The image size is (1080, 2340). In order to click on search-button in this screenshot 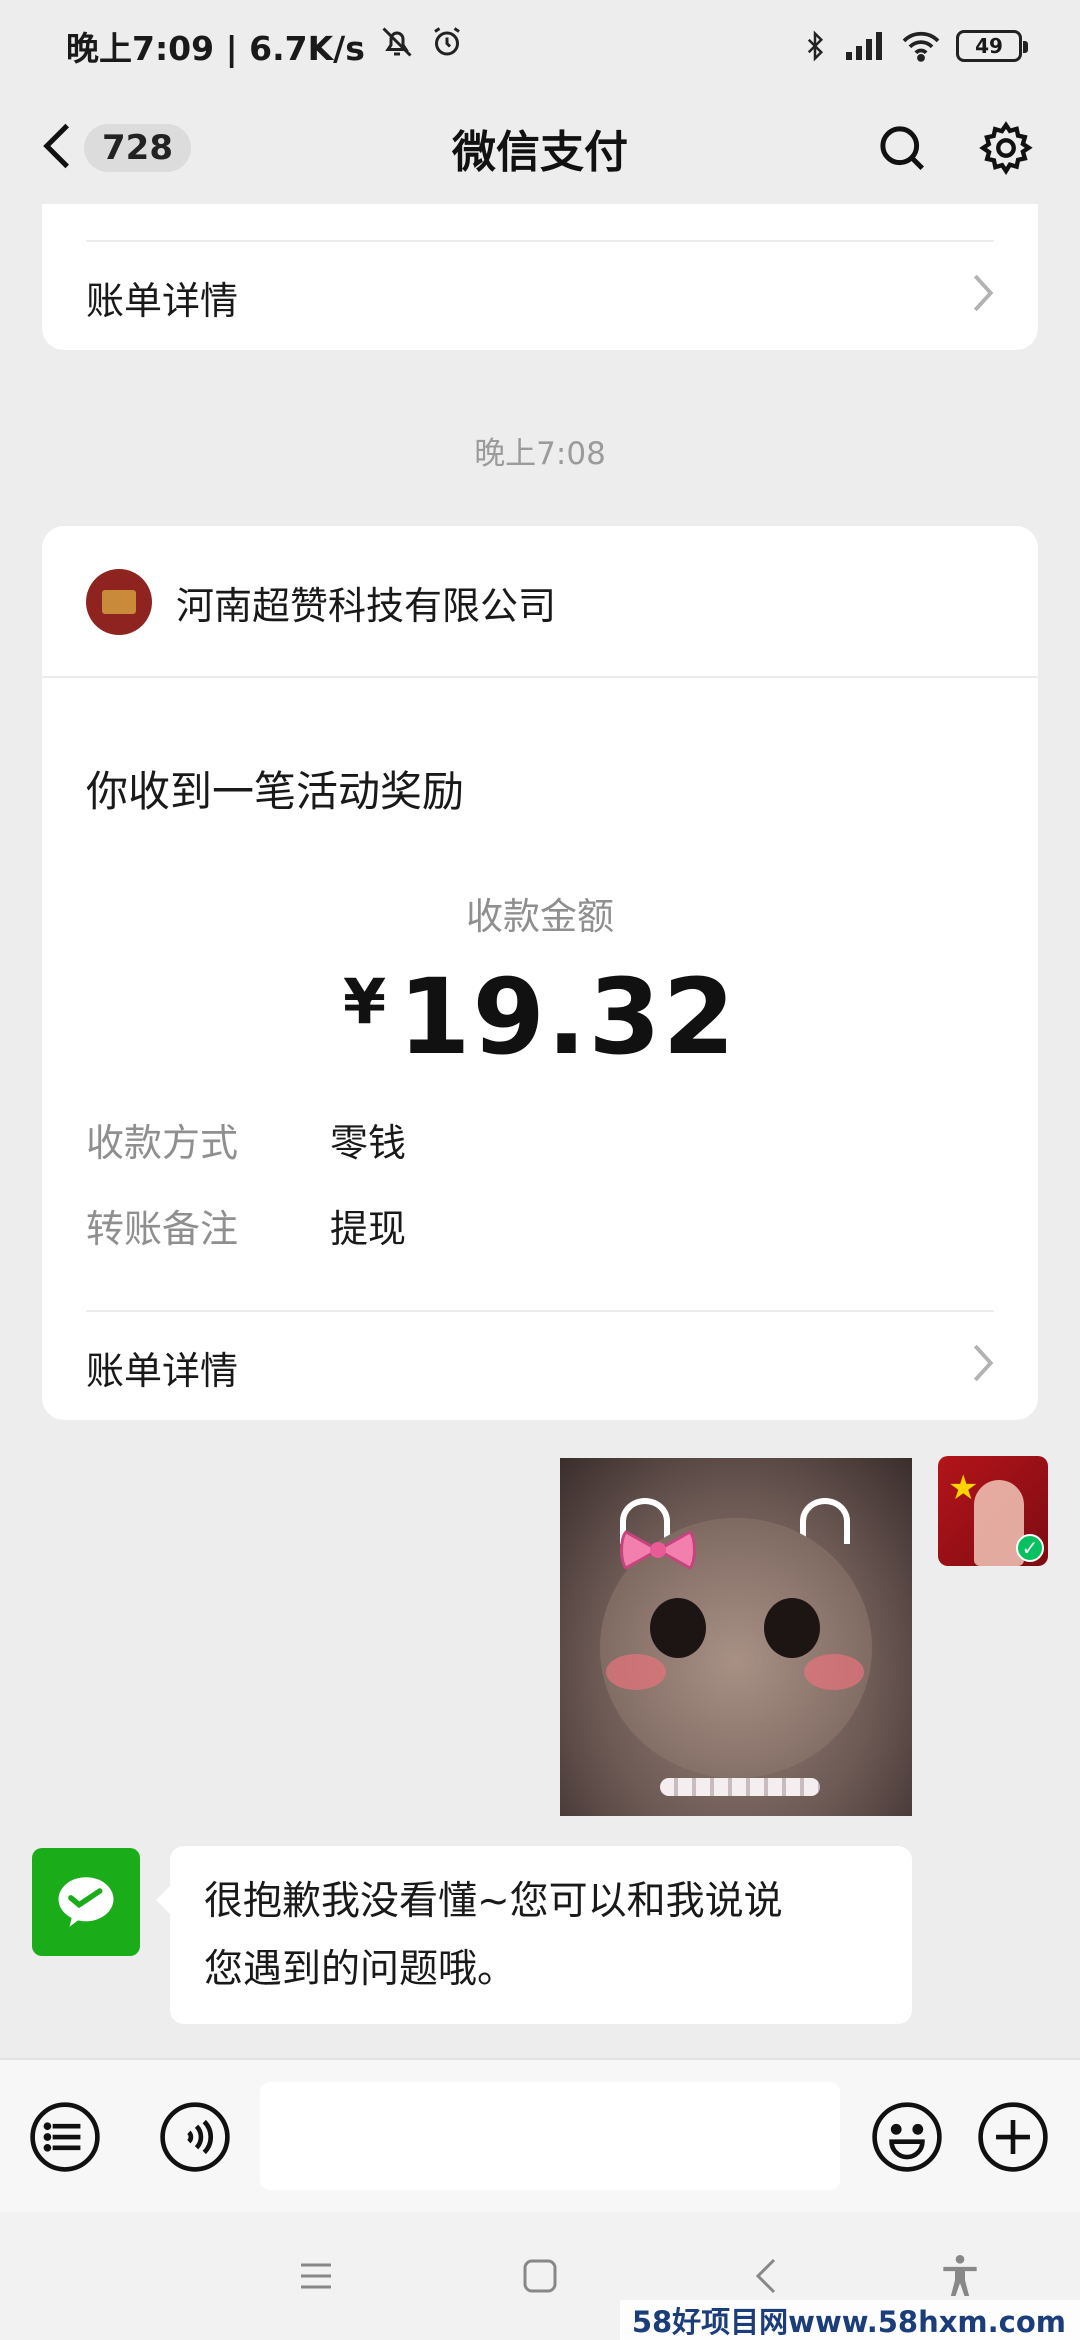, I will do `click(902, 148)`.